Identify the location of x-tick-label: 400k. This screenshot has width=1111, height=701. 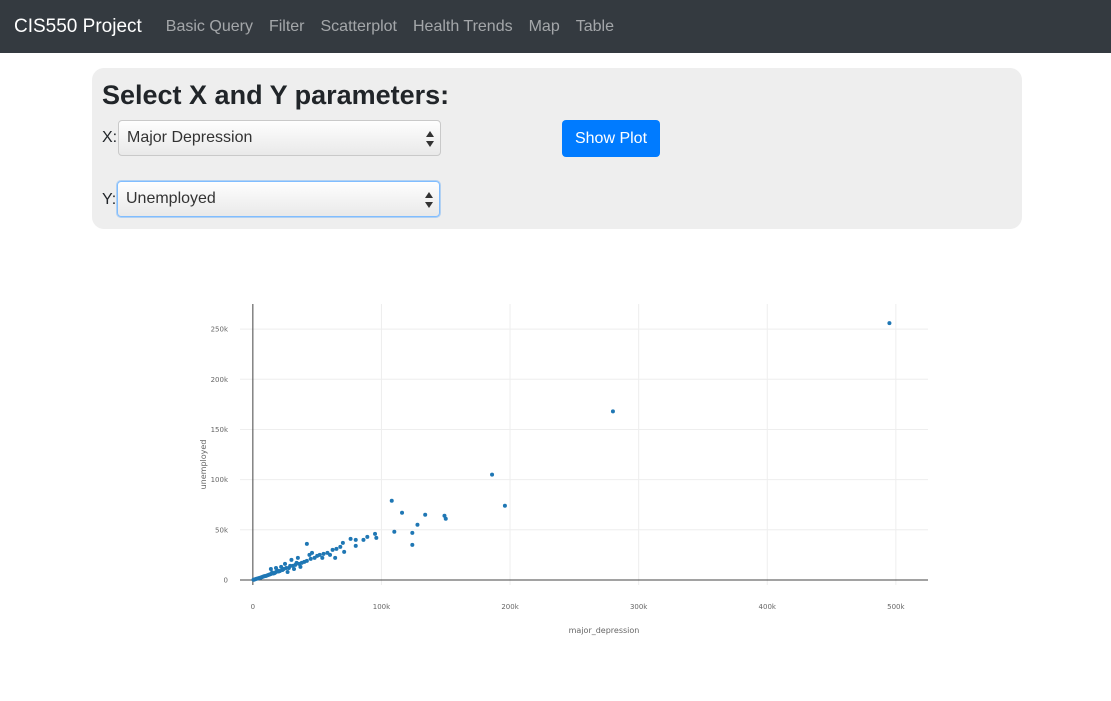
(768, 607).